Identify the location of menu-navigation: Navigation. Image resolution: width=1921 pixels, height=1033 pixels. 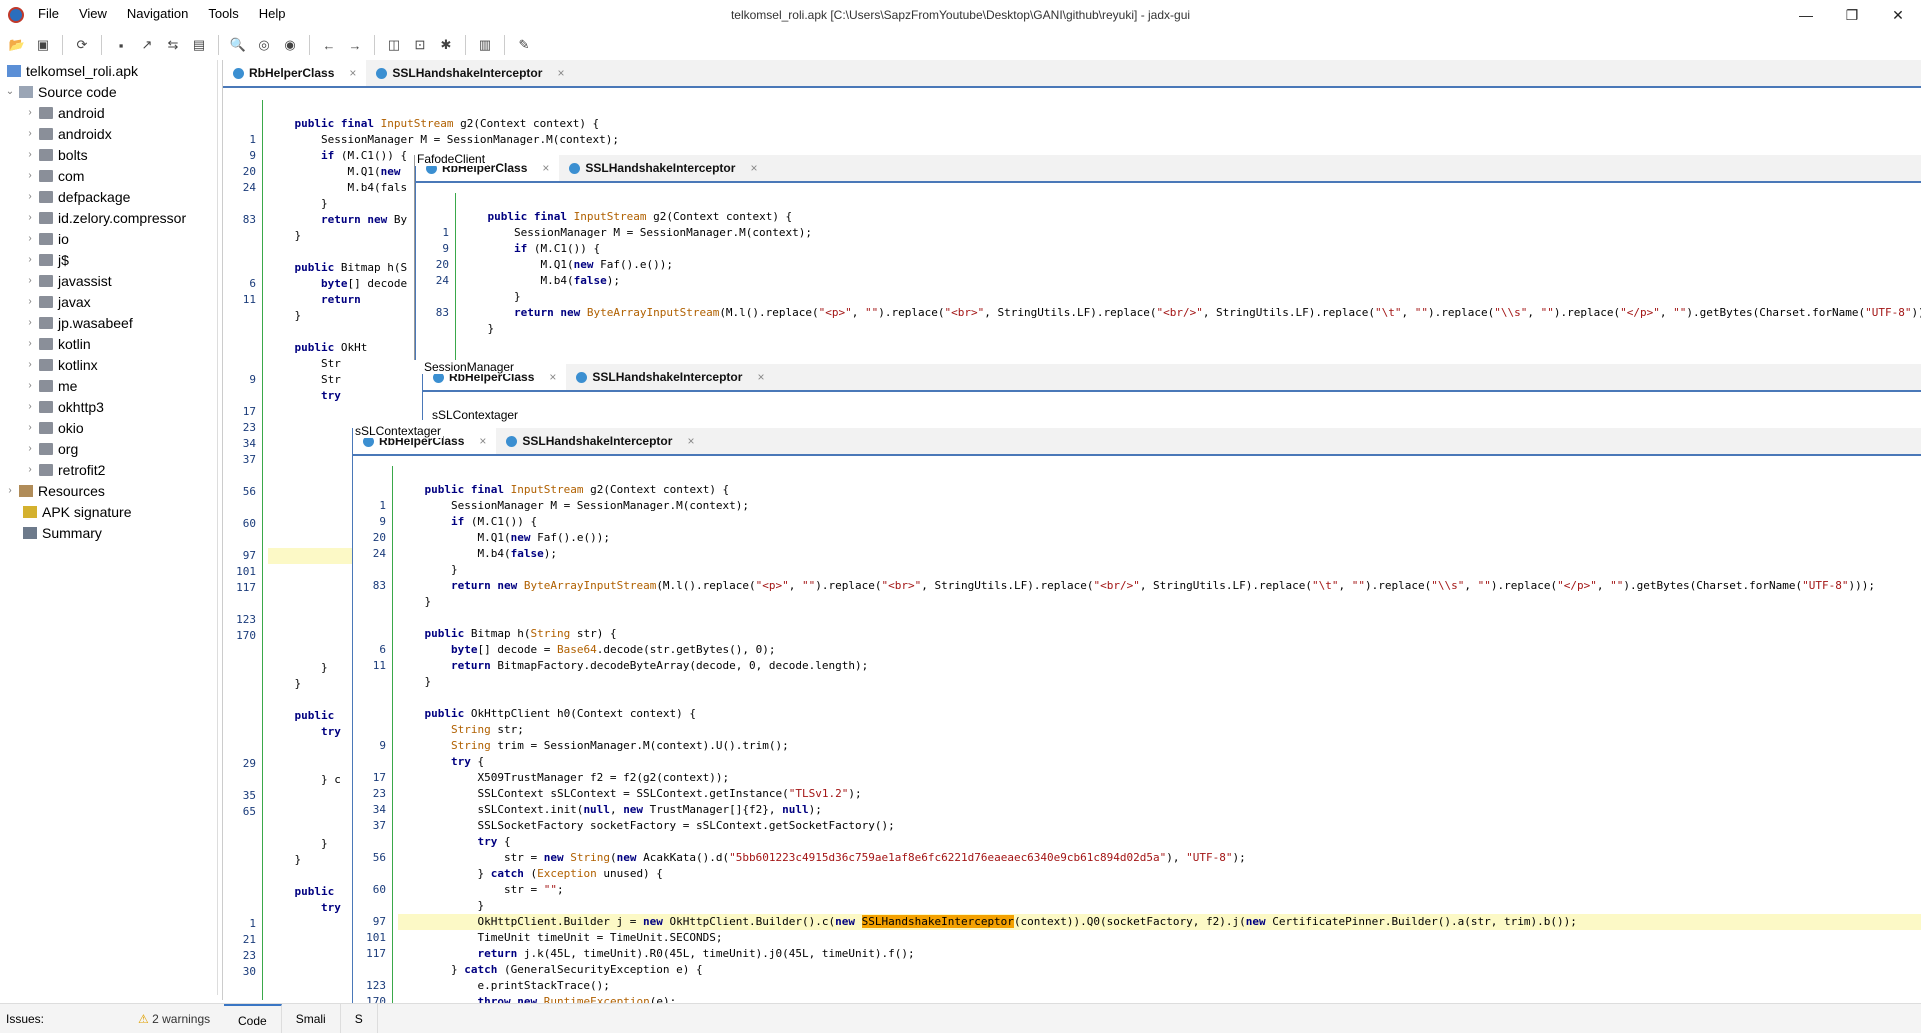
(157, 13).